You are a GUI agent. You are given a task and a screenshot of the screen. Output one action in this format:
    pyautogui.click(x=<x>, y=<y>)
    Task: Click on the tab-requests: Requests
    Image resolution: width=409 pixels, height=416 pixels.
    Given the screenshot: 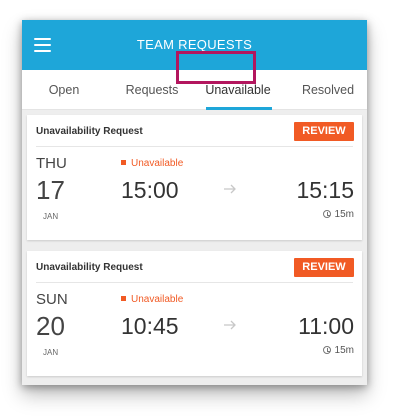 What is the action you would take?
    pyautogui.click(x=152, y=90)
    